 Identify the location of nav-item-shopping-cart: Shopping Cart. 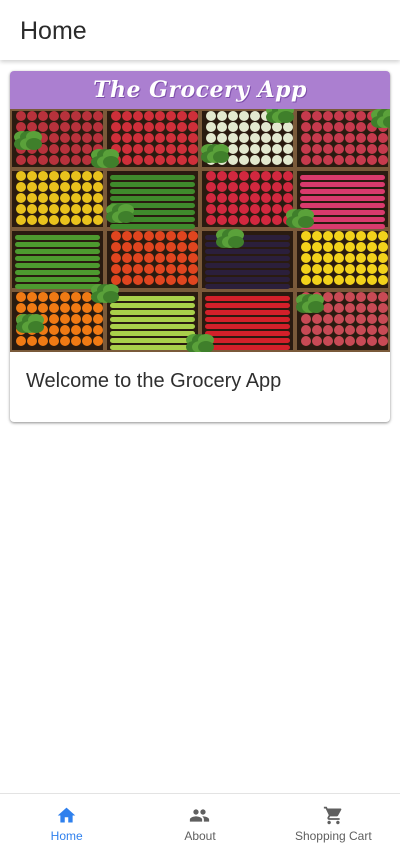
(333, 822).